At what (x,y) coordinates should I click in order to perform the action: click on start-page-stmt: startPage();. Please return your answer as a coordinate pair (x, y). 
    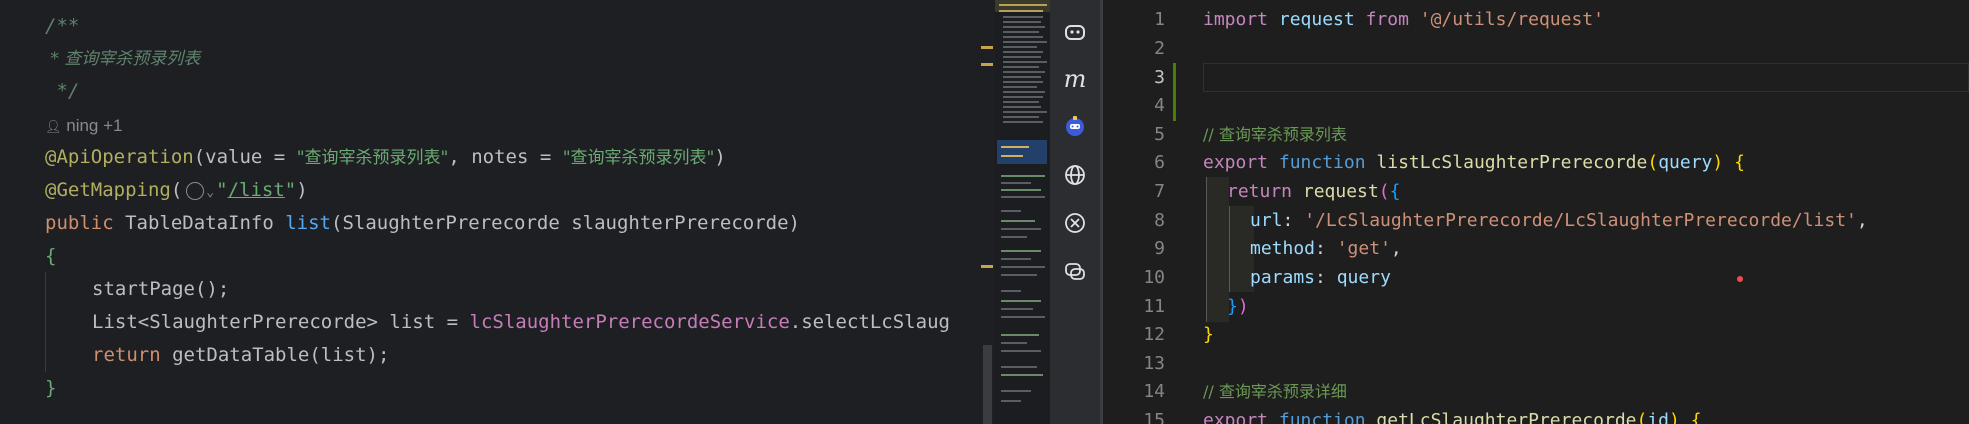
    Looking at the image, I should click on (161, 289).